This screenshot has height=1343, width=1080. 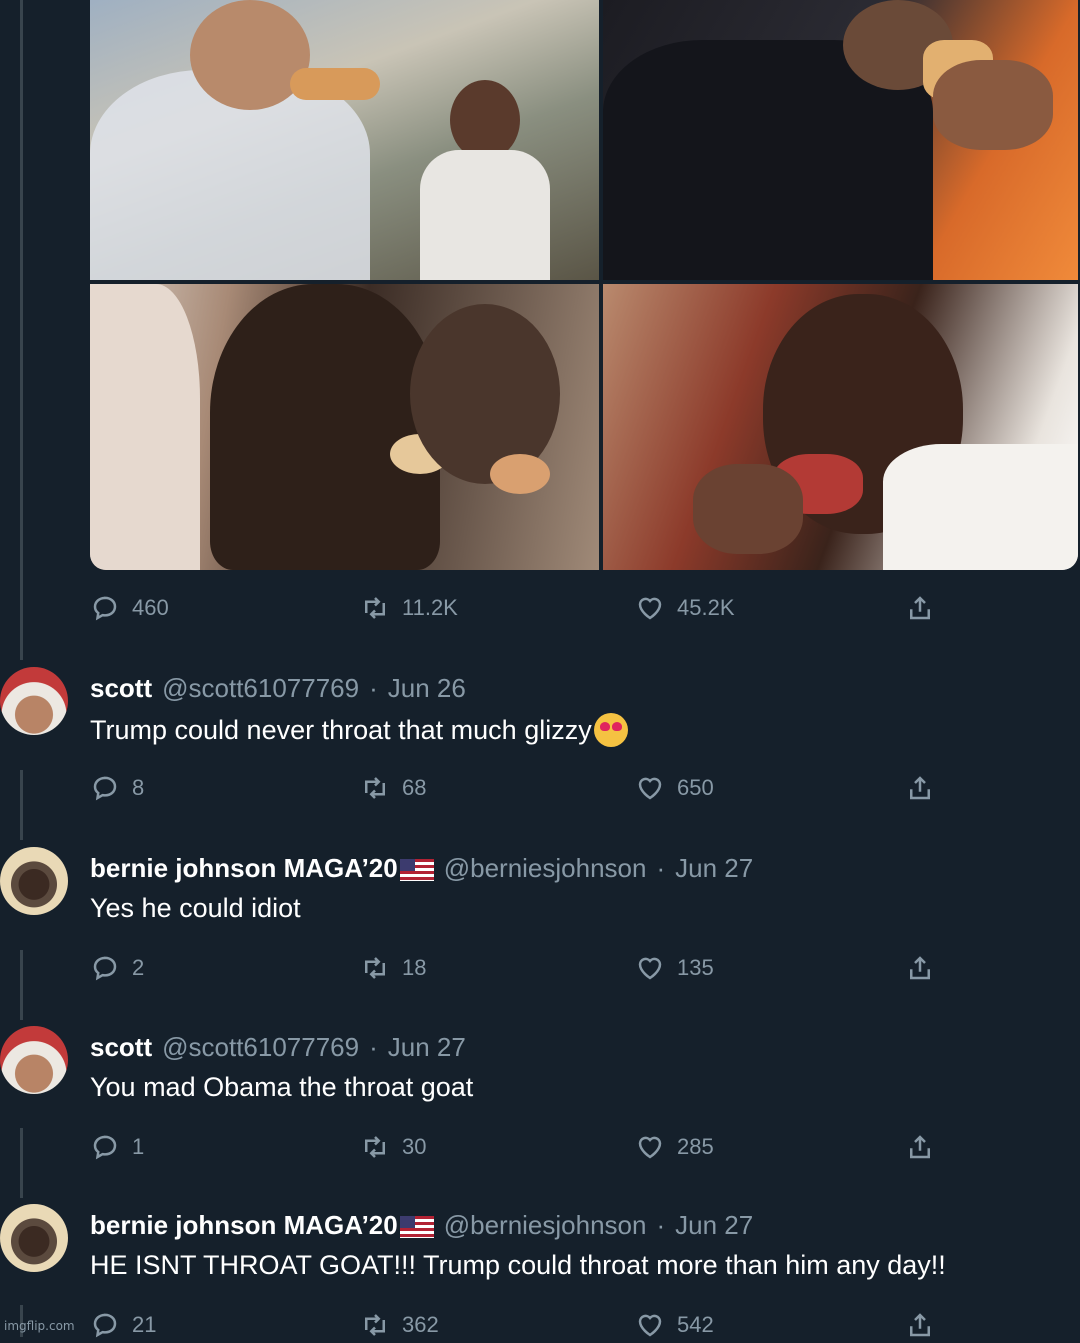 What do you see at coordinates (393, 1147) in the screenshot?
I see `retweet-button: 30` at bounding box center [393, 1147].